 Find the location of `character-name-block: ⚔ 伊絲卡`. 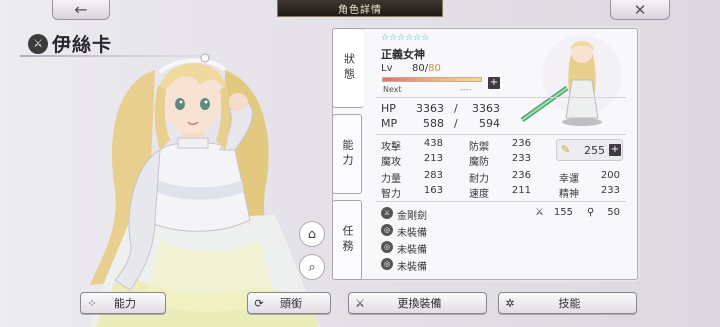

character-name-block: ⚔ 伊絲卡 is located at coordinates (70, 43).